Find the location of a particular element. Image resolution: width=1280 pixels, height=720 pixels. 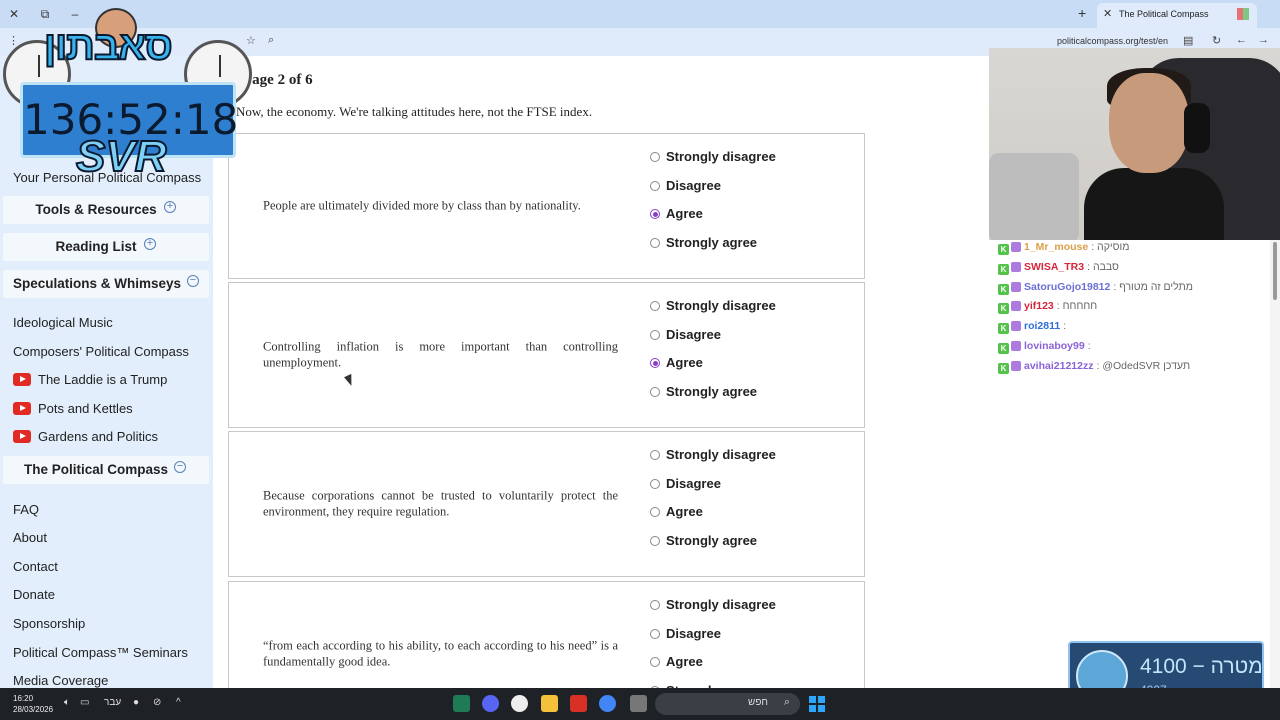

app-red-tool-icon is located at coordinates (578, 703).